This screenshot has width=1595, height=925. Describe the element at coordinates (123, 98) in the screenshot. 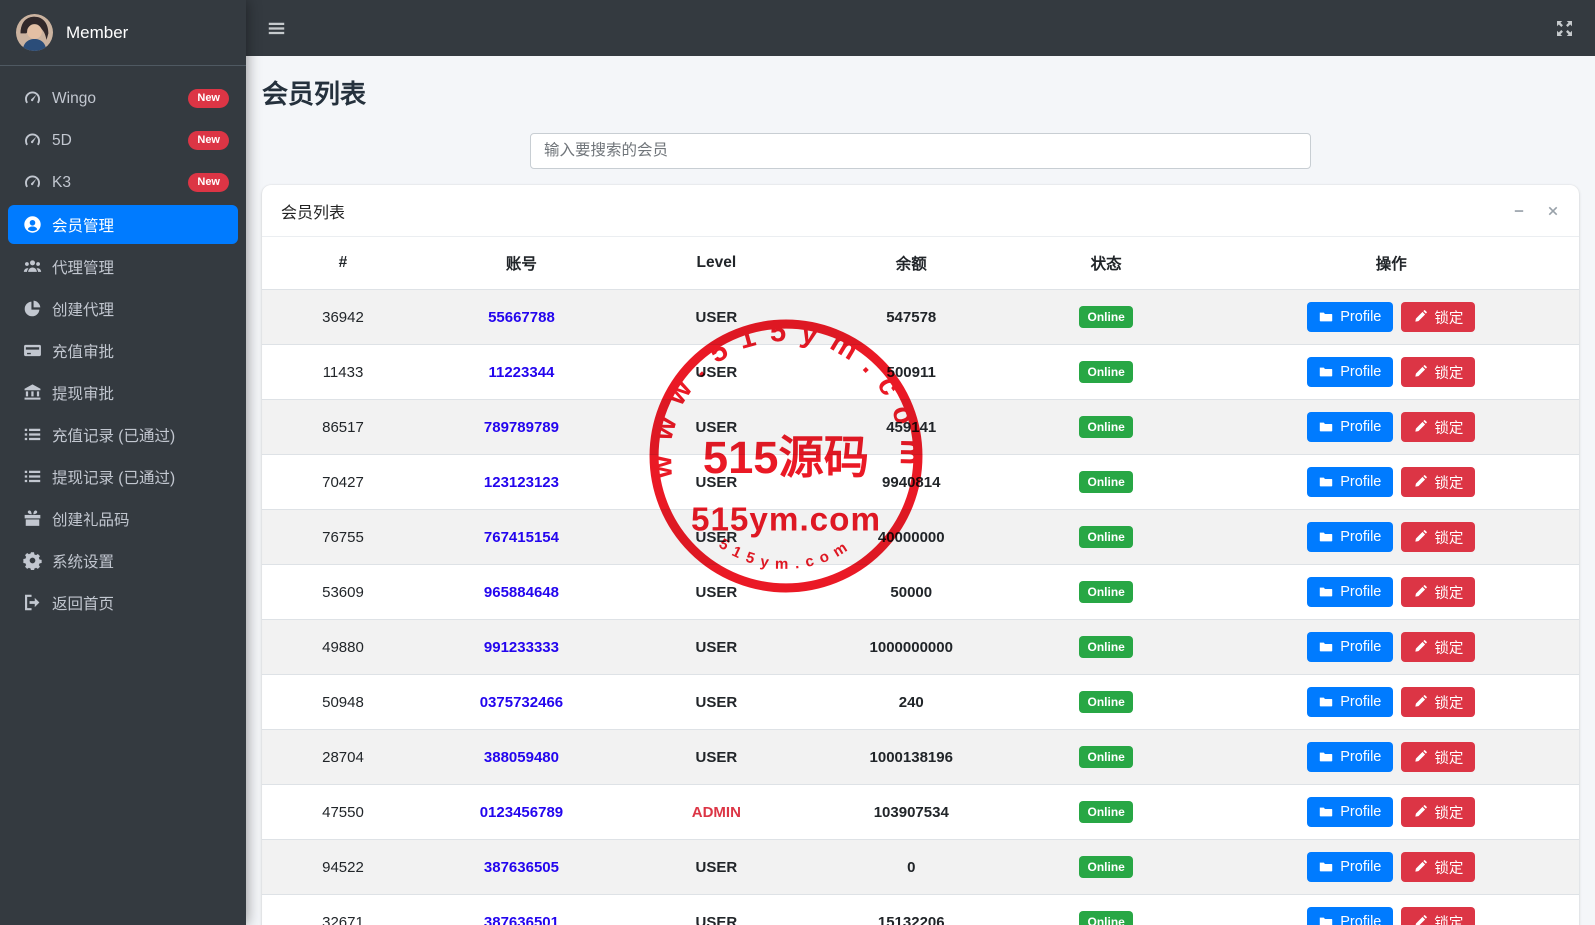

I see `sidebar-item-wingo: Wingo New` at that location.